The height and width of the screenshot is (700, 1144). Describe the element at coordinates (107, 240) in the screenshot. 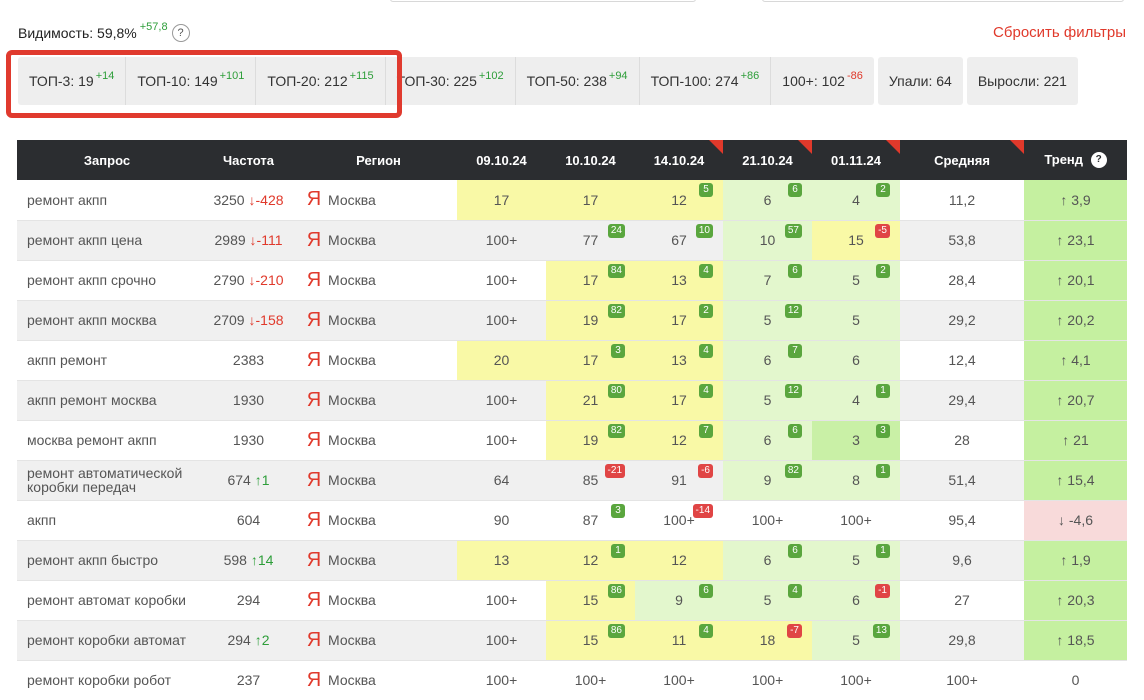

I see `query-text: ремонт акпп цена` at that location.